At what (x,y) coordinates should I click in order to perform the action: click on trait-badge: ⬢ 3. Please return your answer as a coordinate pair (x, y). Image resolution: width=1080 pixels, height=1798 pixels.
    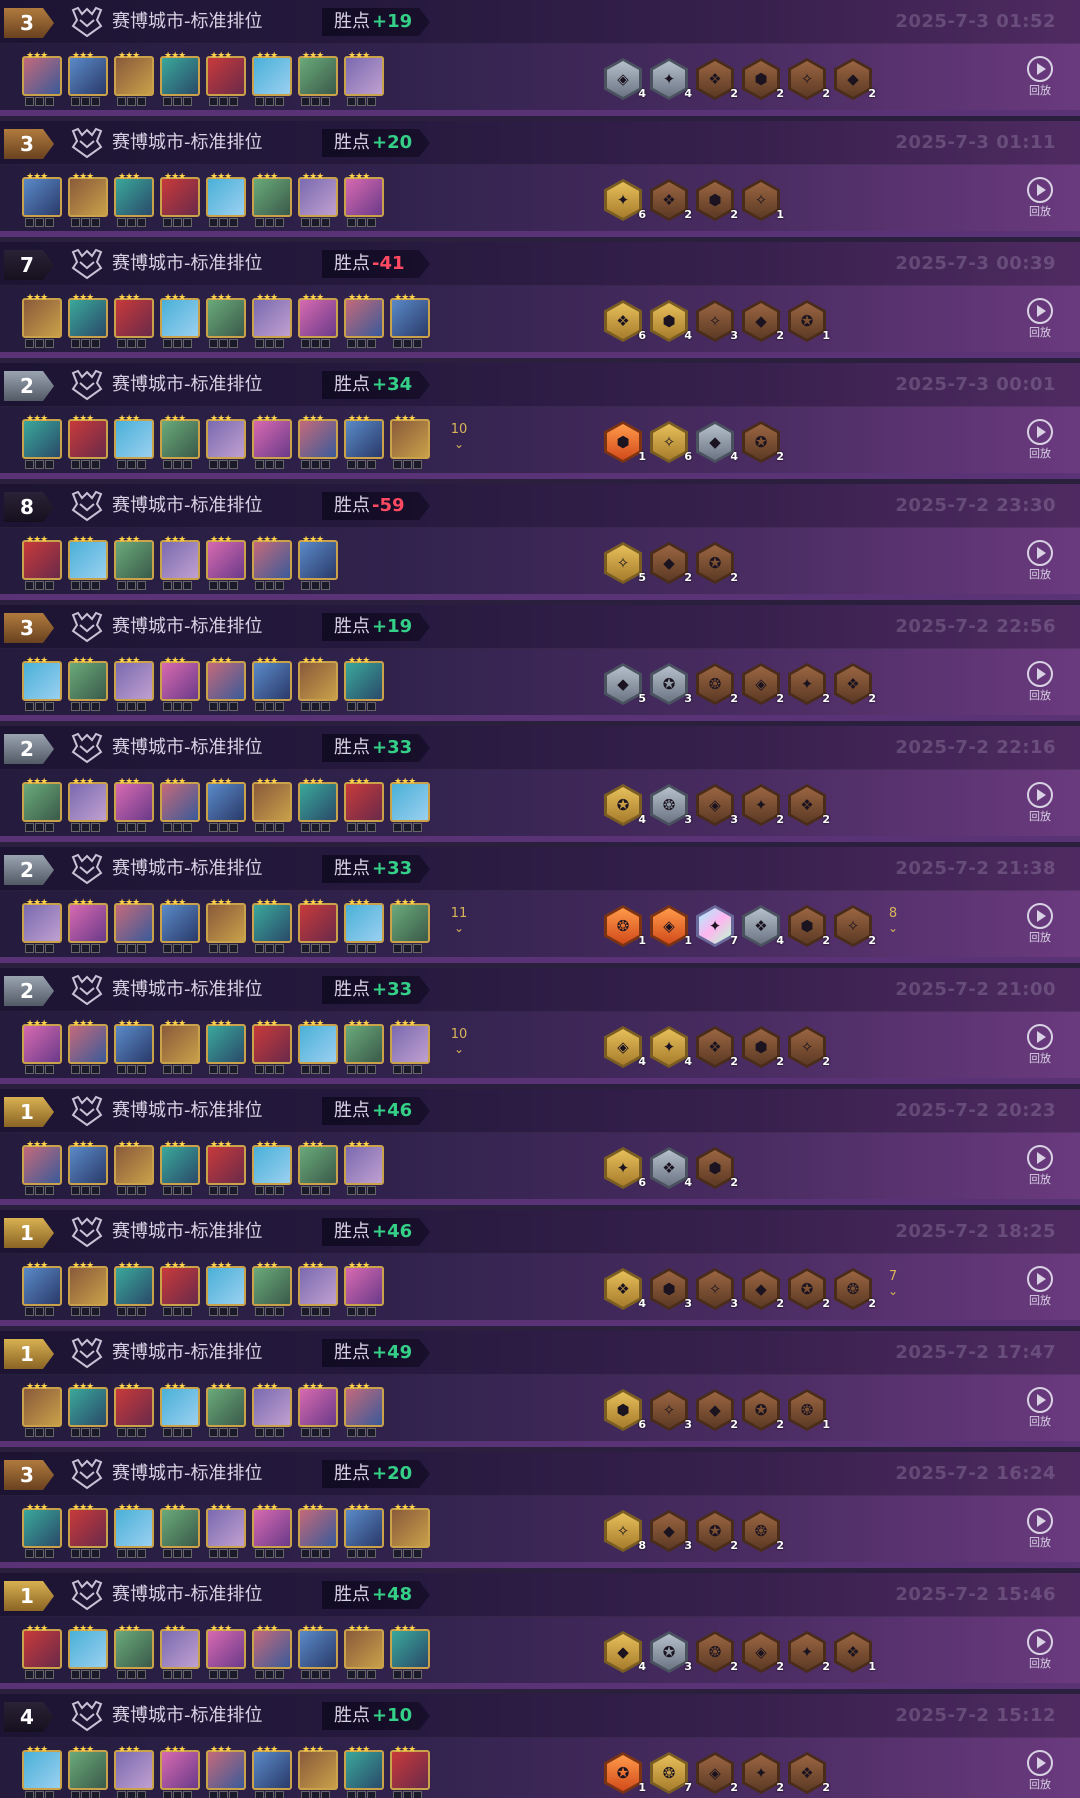
    Looking at the image, I should click on (671, 1290).